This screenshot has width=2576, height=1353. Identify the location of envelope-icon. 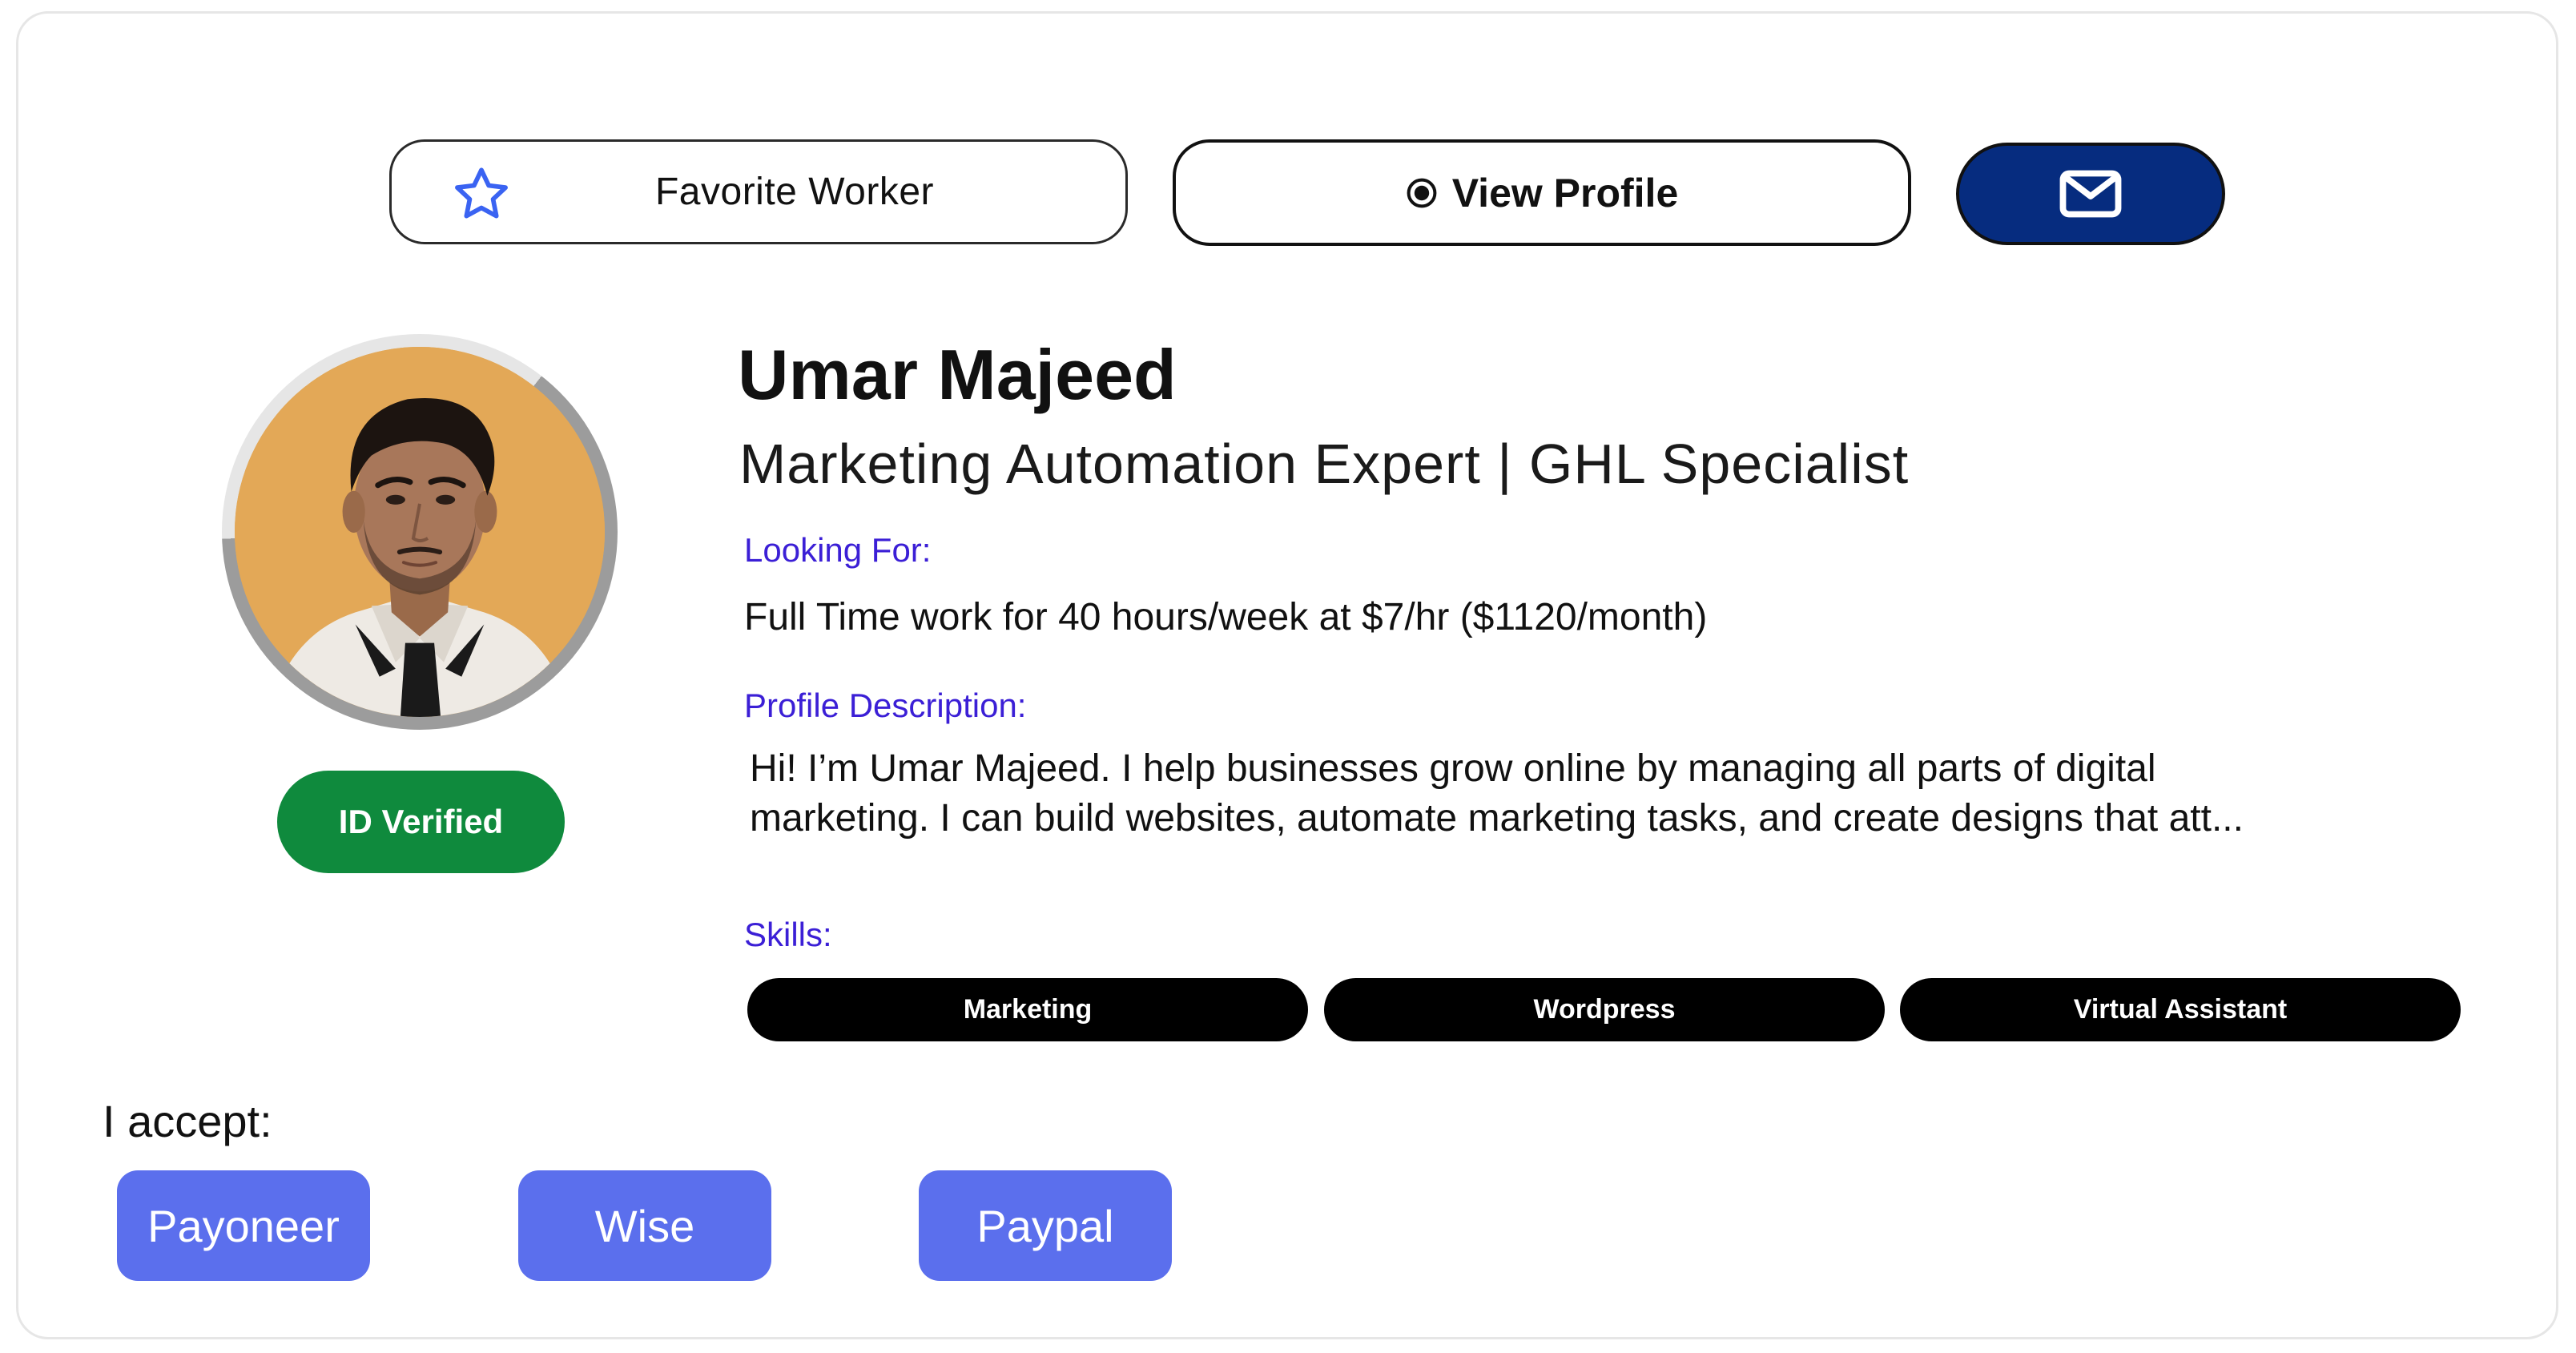
(2090, 194).